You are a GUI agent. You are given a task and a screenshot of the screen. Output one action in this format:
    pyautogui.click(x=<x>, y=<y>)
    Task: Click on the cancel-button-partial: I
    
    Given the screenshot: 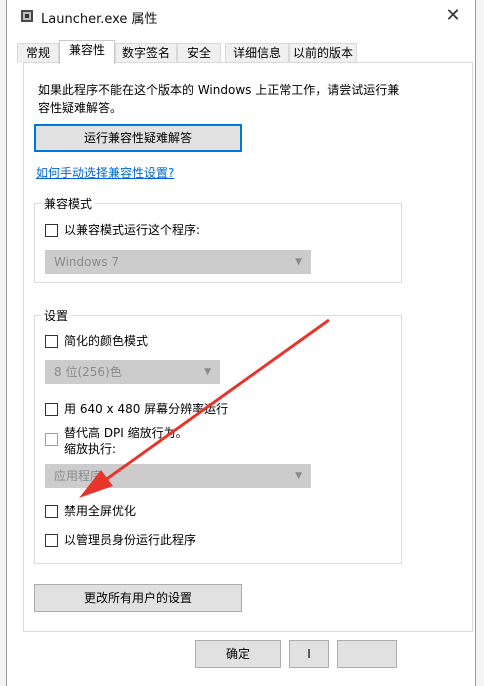 What is the action you would take?
    pyautogui.click(x=309, y=654)
    